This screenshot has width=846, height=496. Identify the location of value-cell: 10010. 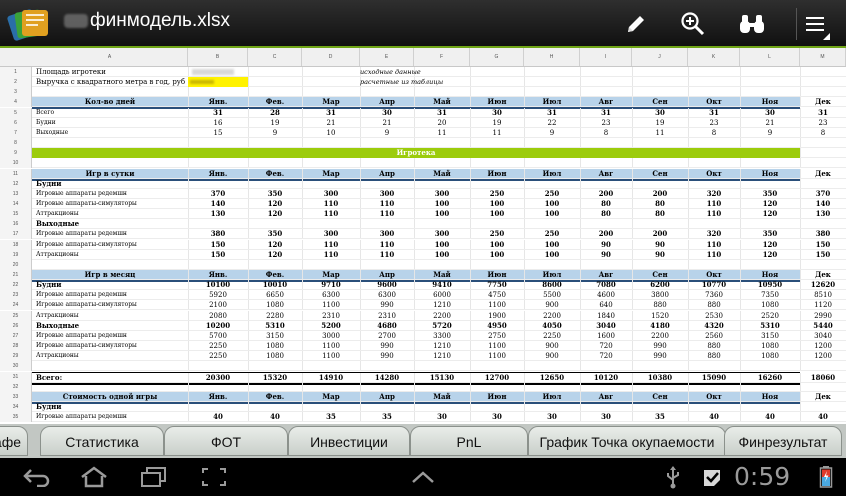
(275, 285).